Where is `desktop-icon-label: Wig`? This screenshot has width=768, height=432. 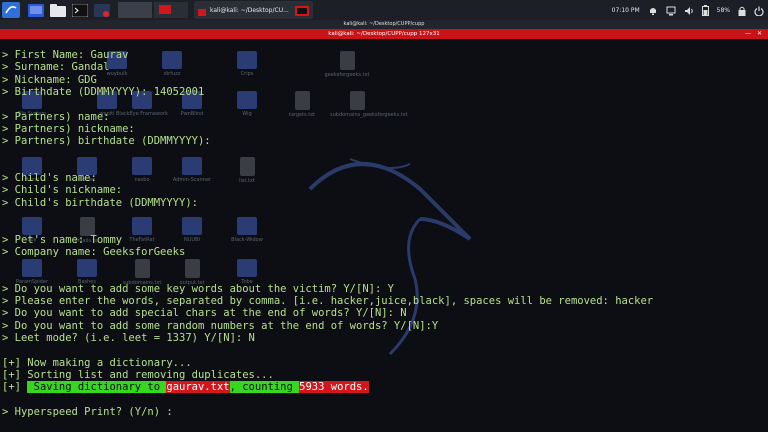
desktop-icon-label: Wig is located at coordinates (247, 114).